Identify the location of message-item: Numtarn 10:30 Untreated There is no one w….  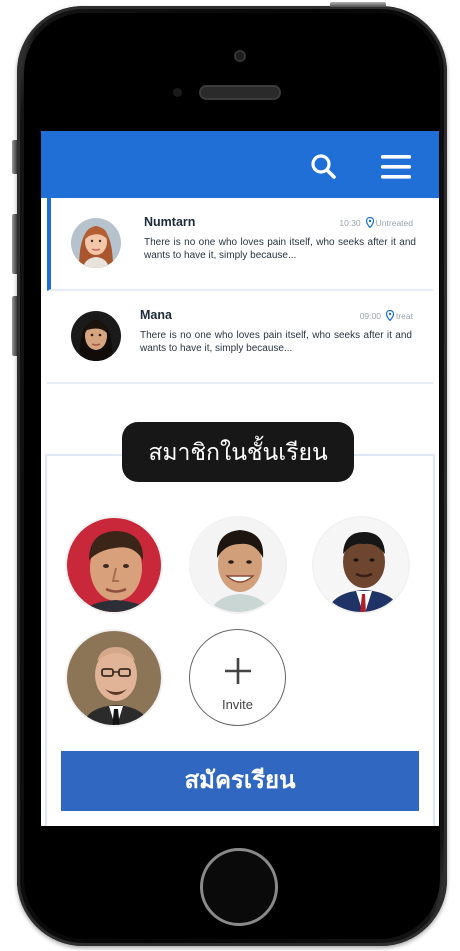
(240, 244).